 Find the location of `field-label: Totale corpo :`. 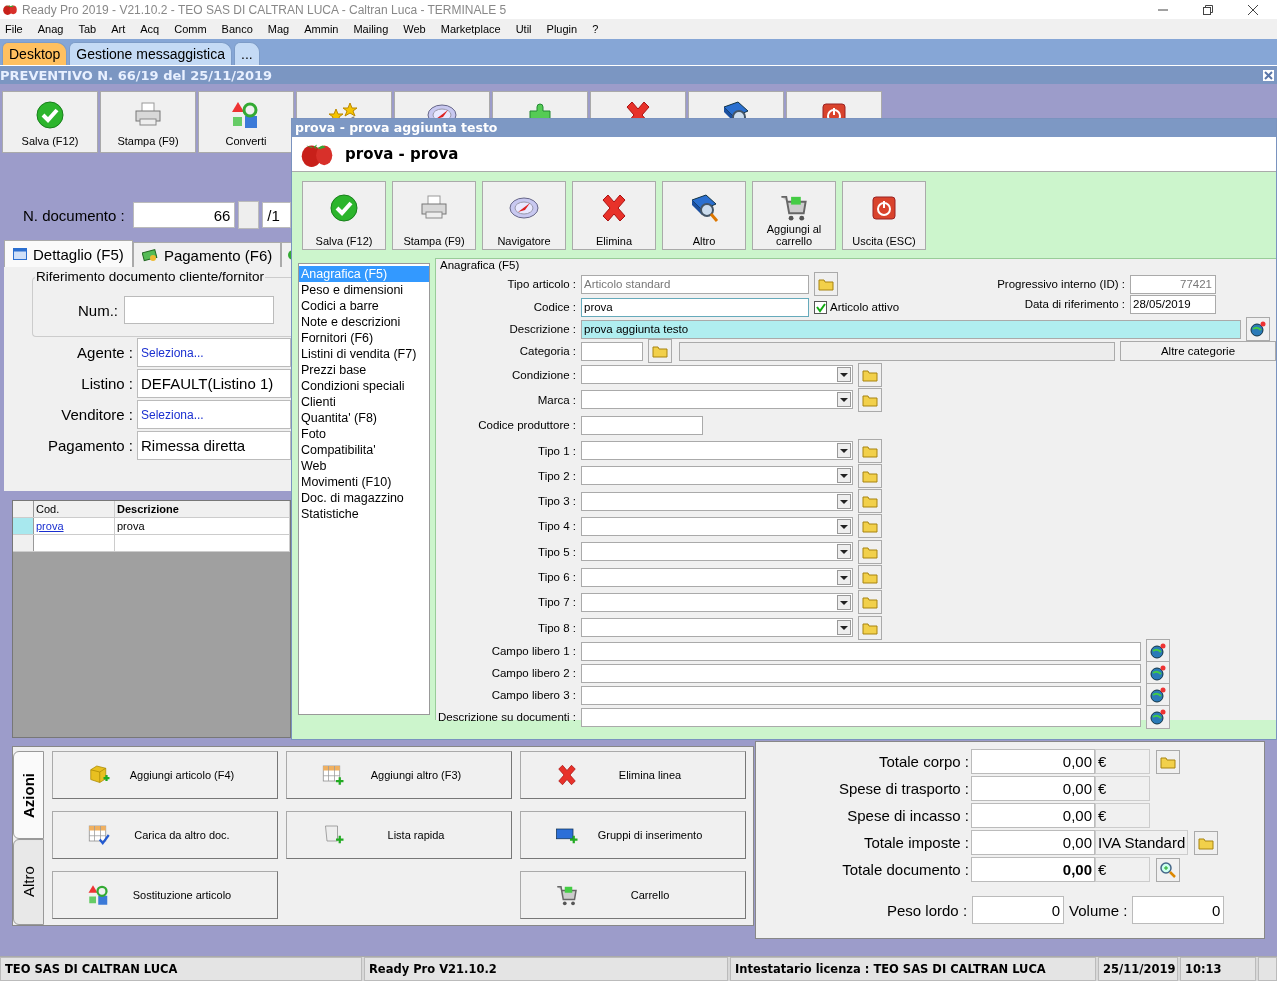

field-label: Totale corpo : is located at coordinates (923, 761).